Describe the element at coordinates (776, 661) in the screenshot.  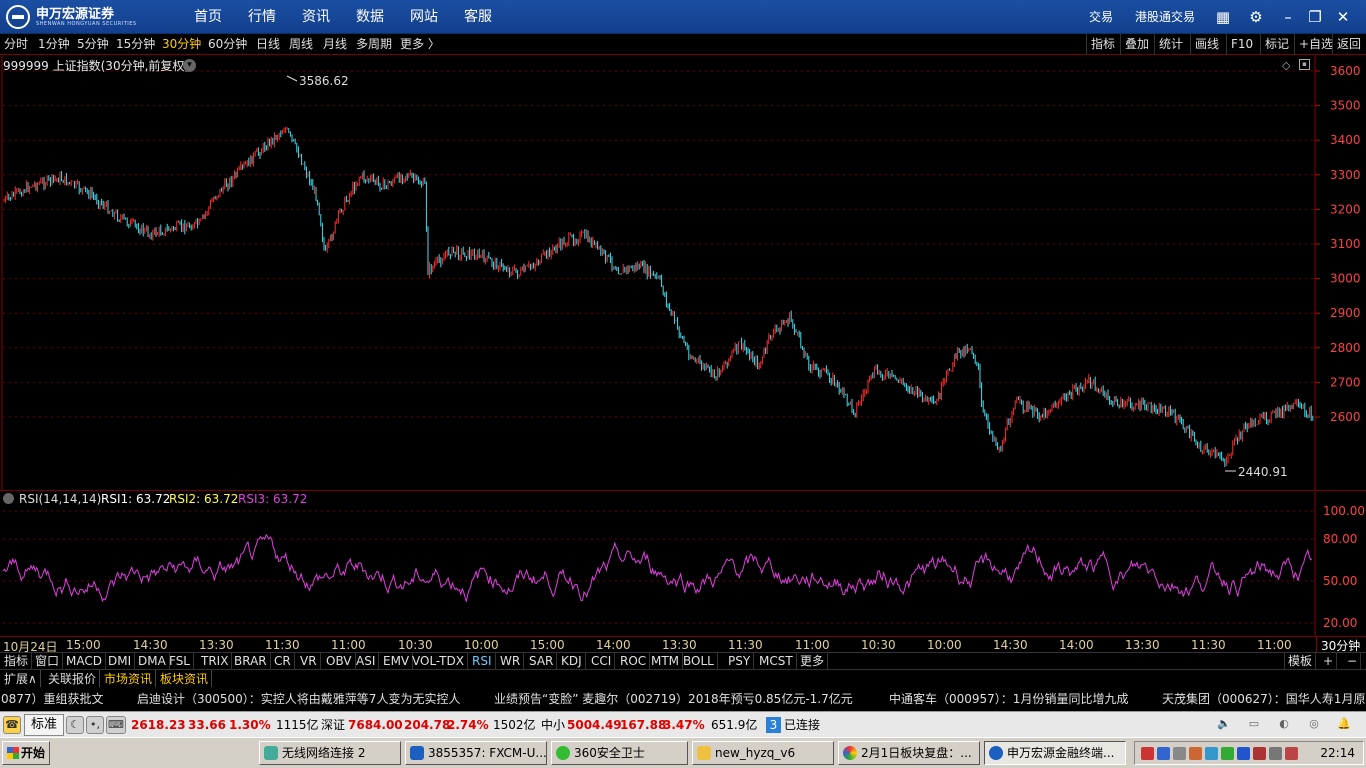
I see `indicator-tab-mcst: MCST` at that location.